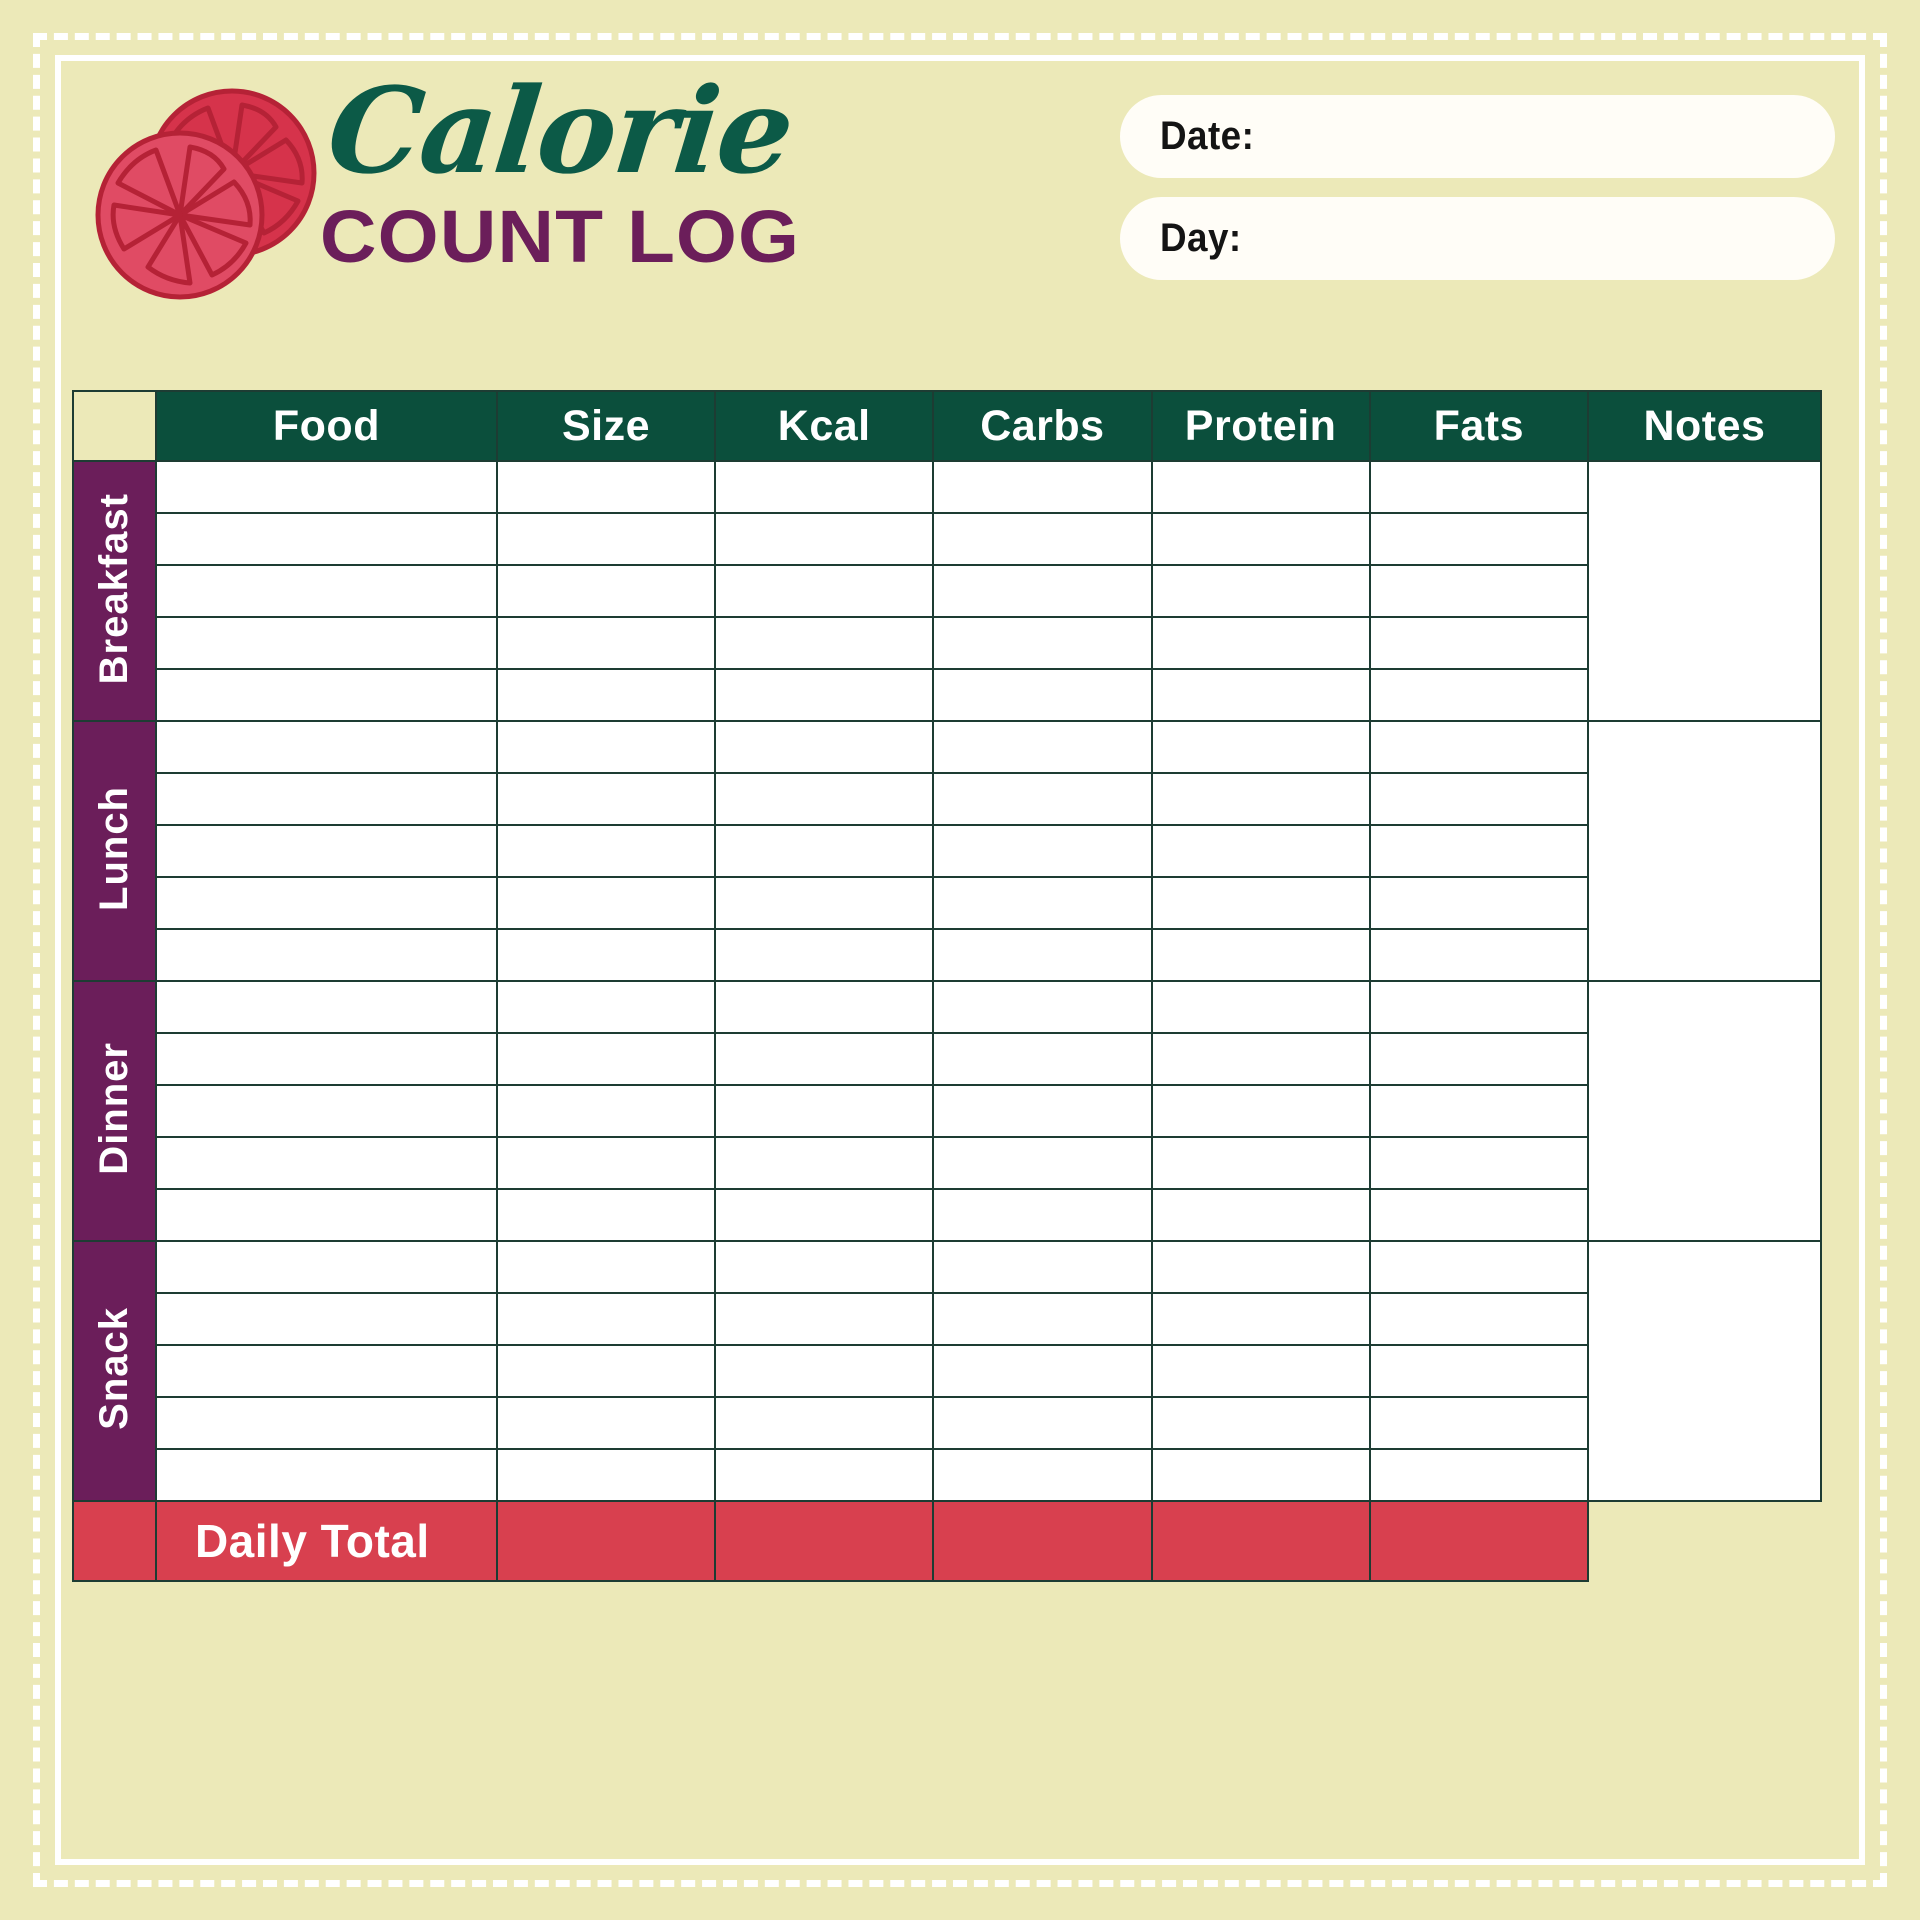 This screenshot has height=1920, width=1920. What do you see at coordinates (824, 1541) in the screenshot?
I see `daily-total-kcal-cell` at bounding box center [824, 1541].